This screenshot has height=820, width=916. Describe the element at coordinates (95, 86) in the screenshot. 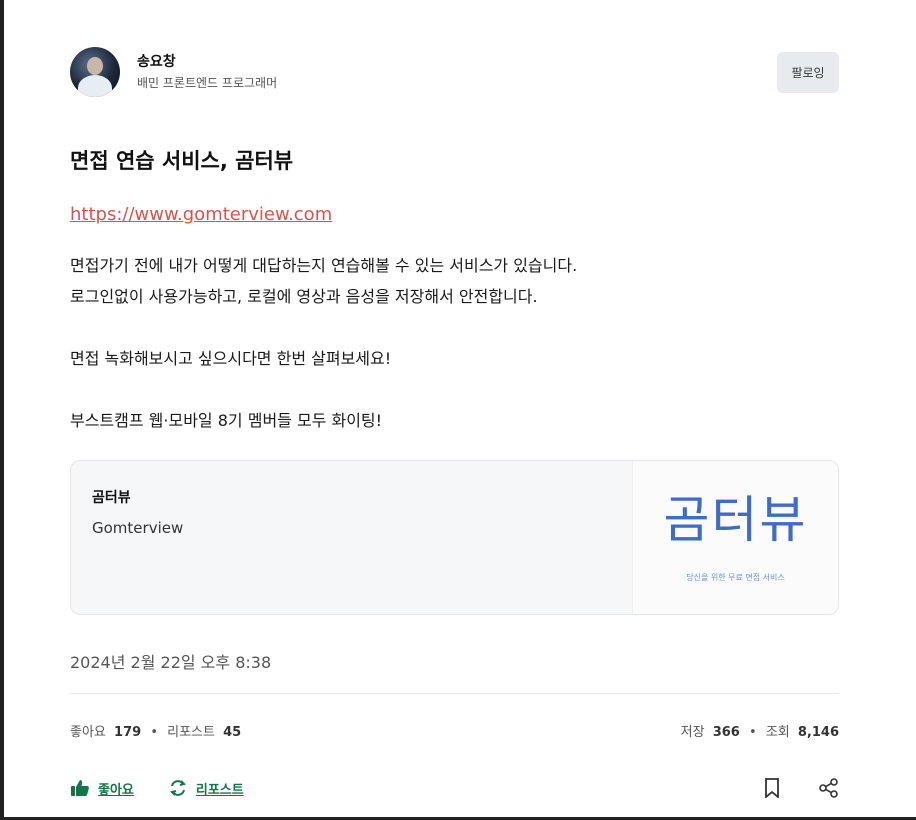

I see `avatar-shoulders` at that location.